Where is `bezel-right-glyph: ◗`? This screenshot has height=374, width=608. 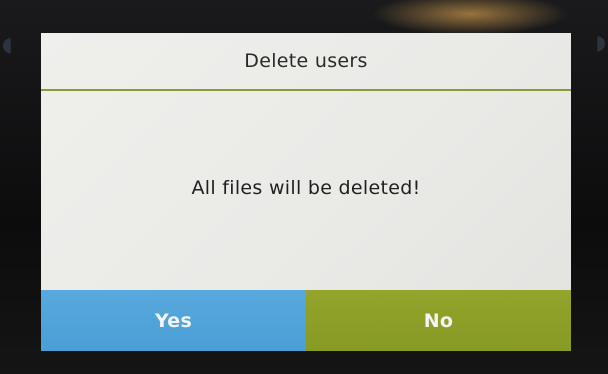 bezel-right-glyph: ◗ is located at coordinates (600, 42).